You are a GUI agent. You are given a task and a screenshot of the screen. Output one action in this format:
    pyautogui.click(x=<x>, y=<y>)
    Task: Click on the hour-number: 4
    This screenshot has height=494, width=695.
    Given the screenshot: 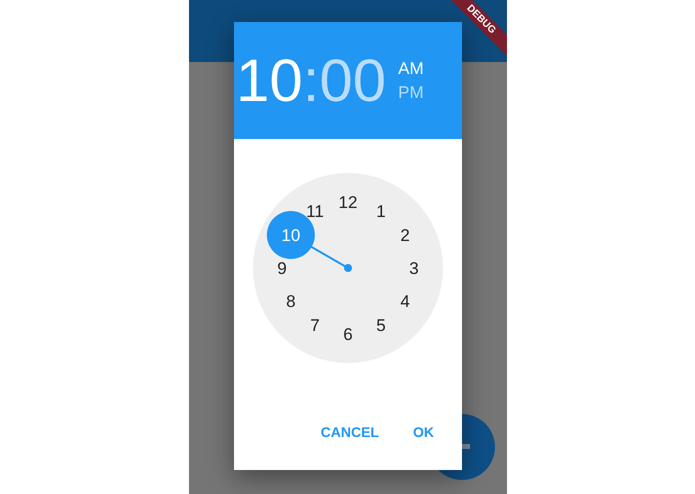 What is the action you would take?
    pyautogui.click(x=405, y=301)
    